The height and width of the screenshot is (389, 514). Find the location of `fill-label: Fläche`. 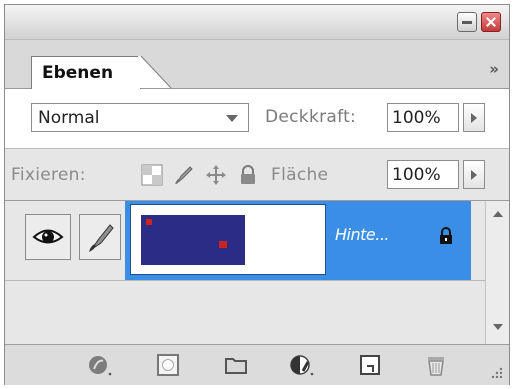

fill-label: Fläche is located at coordinates (300, 175).